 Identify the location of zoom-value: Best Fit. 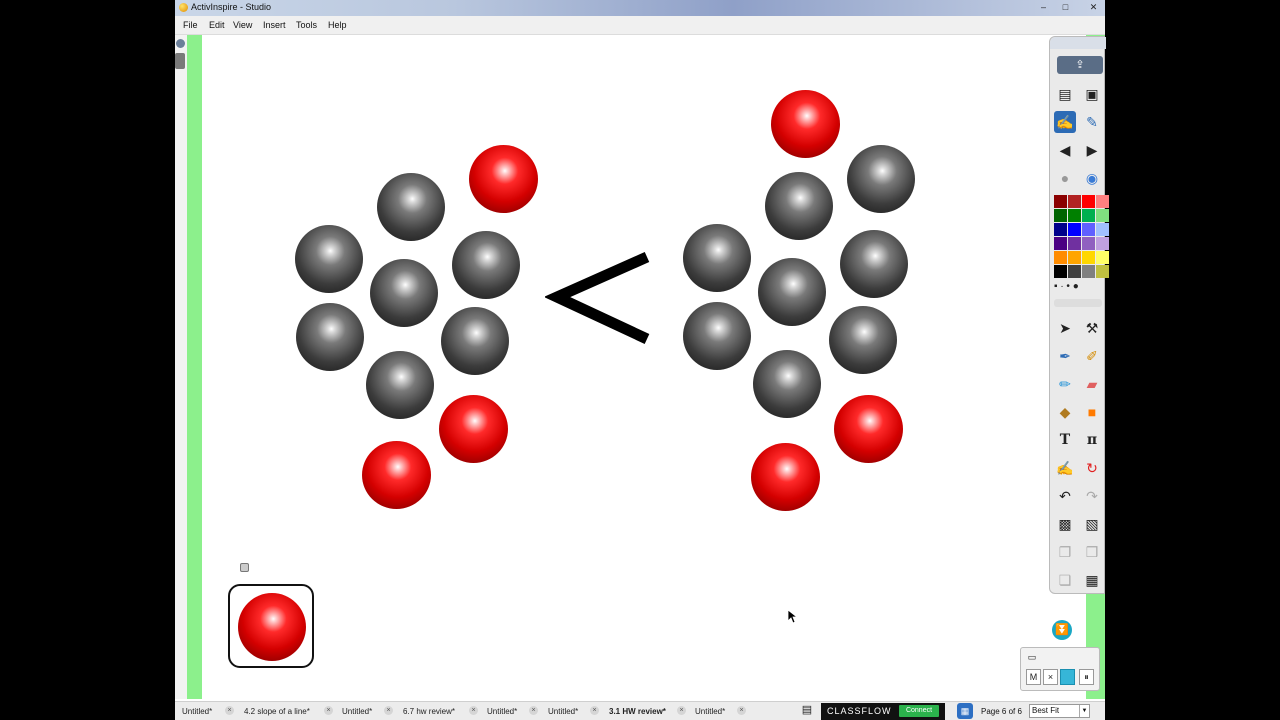
(1046, 710).